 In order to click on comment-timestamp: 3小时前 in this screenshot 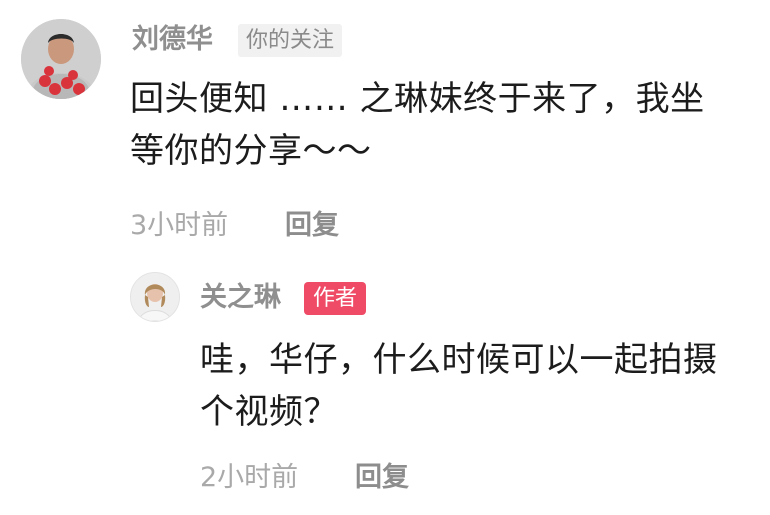, I will do `click(179, 225)`.